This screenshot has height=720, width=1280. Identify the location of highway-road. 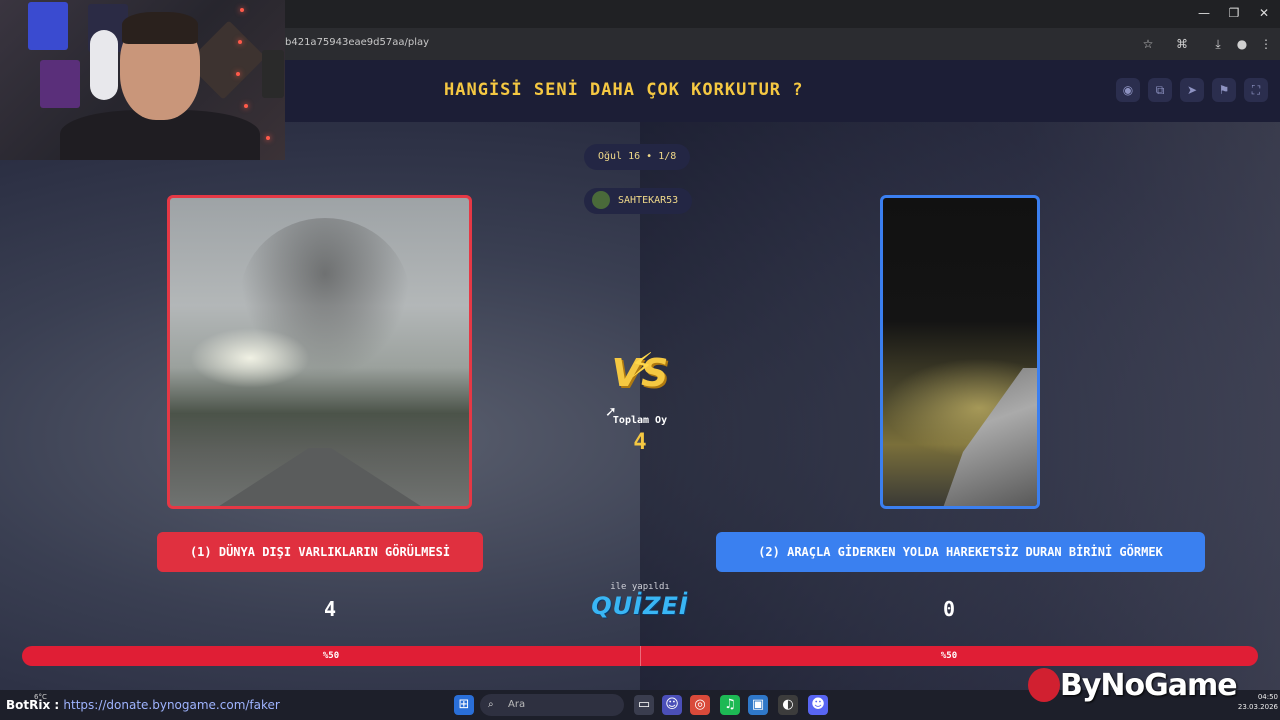
(320, 477).